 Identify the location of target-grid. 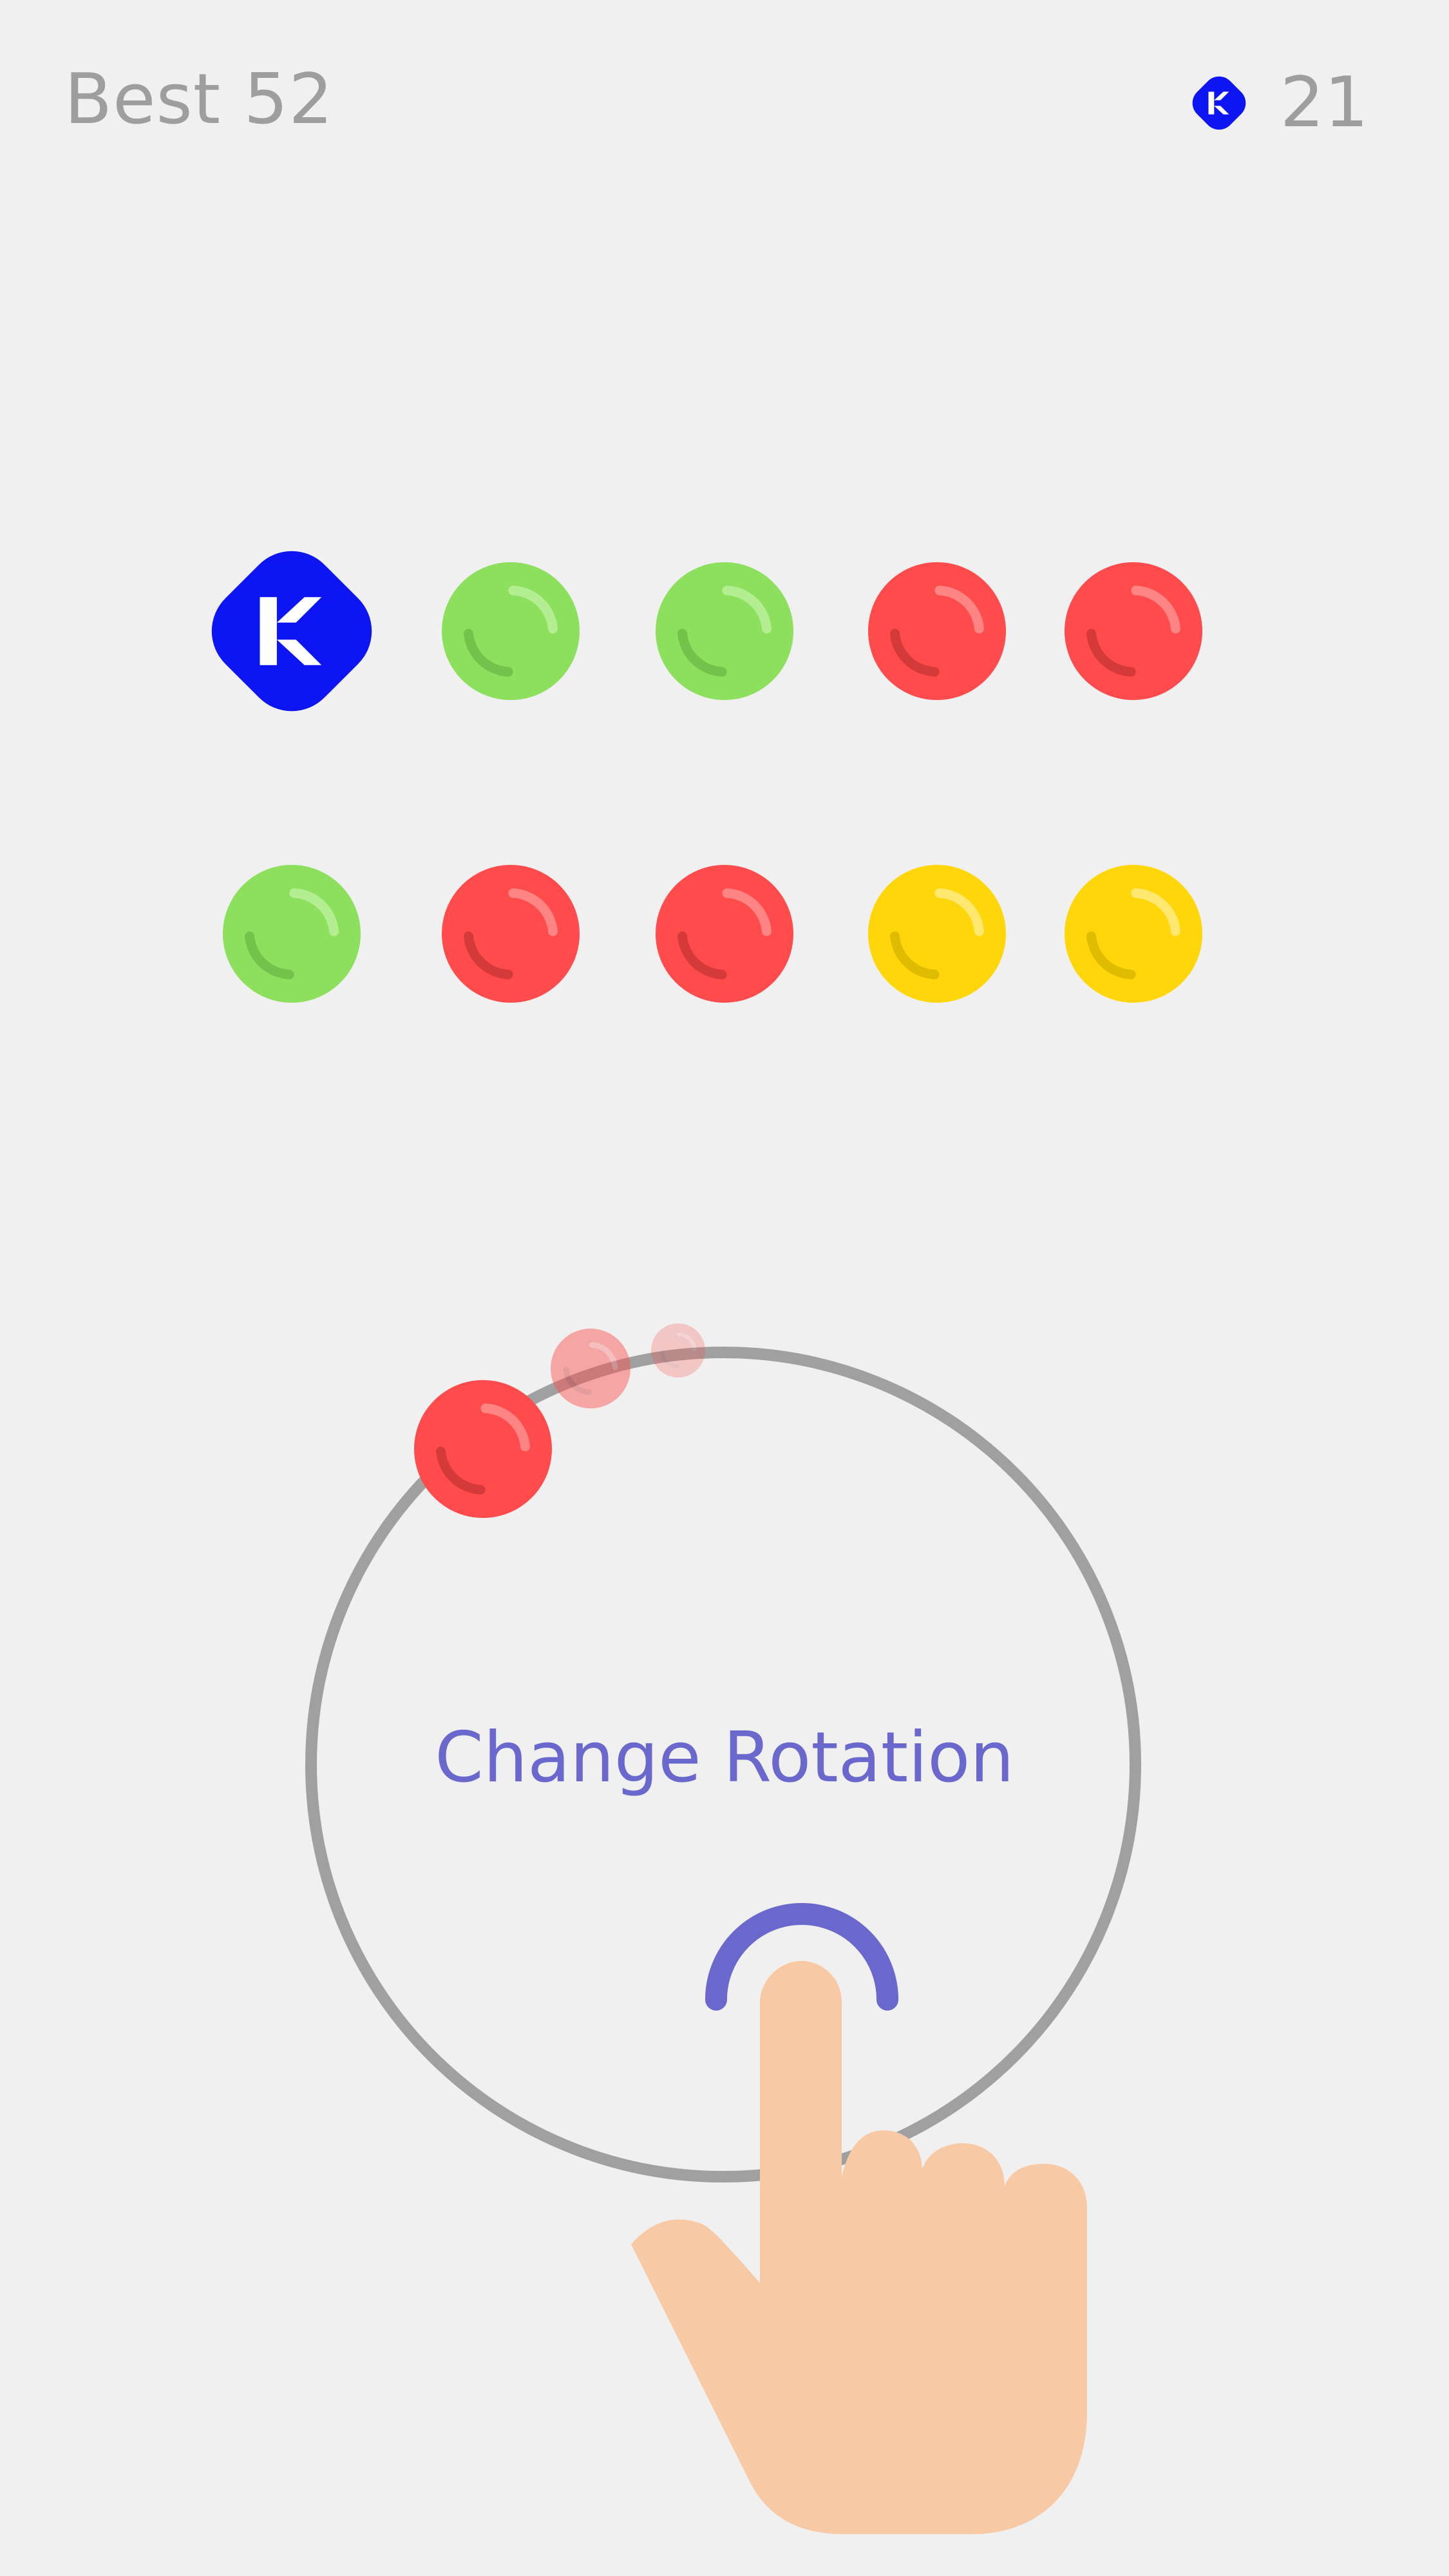
(707, 777).